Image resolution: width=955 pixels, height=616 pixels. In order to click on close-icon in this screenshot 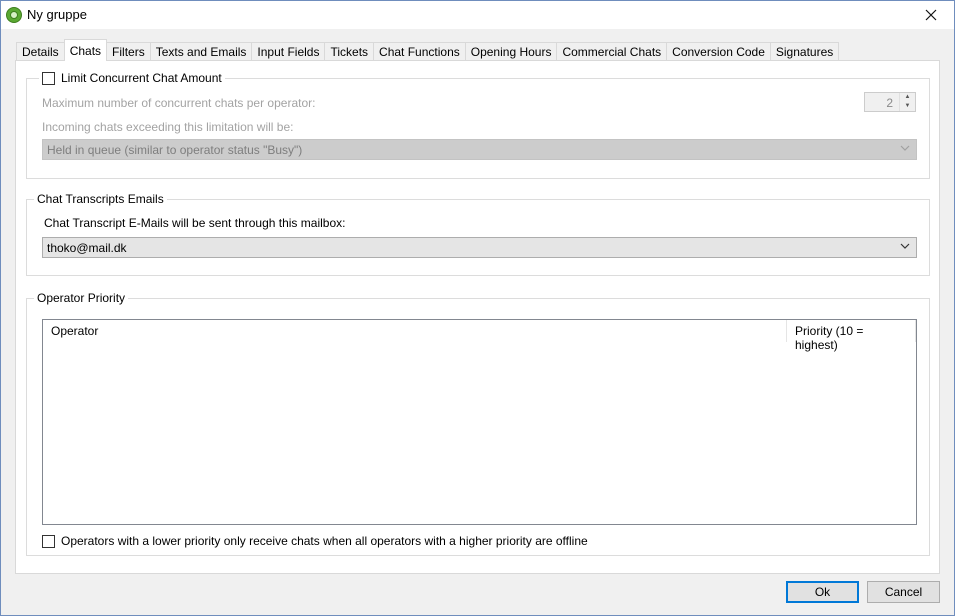, I will do `click(931, 15)`.